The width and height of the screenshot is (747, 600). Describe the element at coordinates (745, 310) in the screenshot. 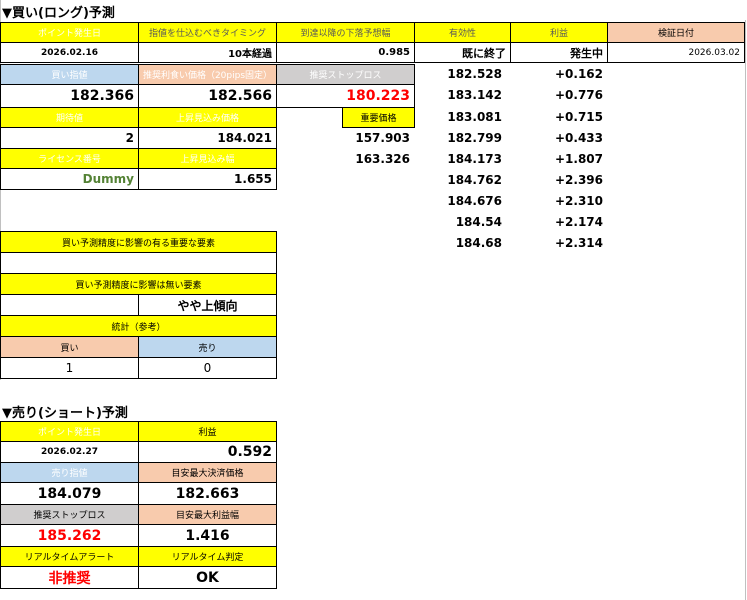

I see `grid-line` at that location.